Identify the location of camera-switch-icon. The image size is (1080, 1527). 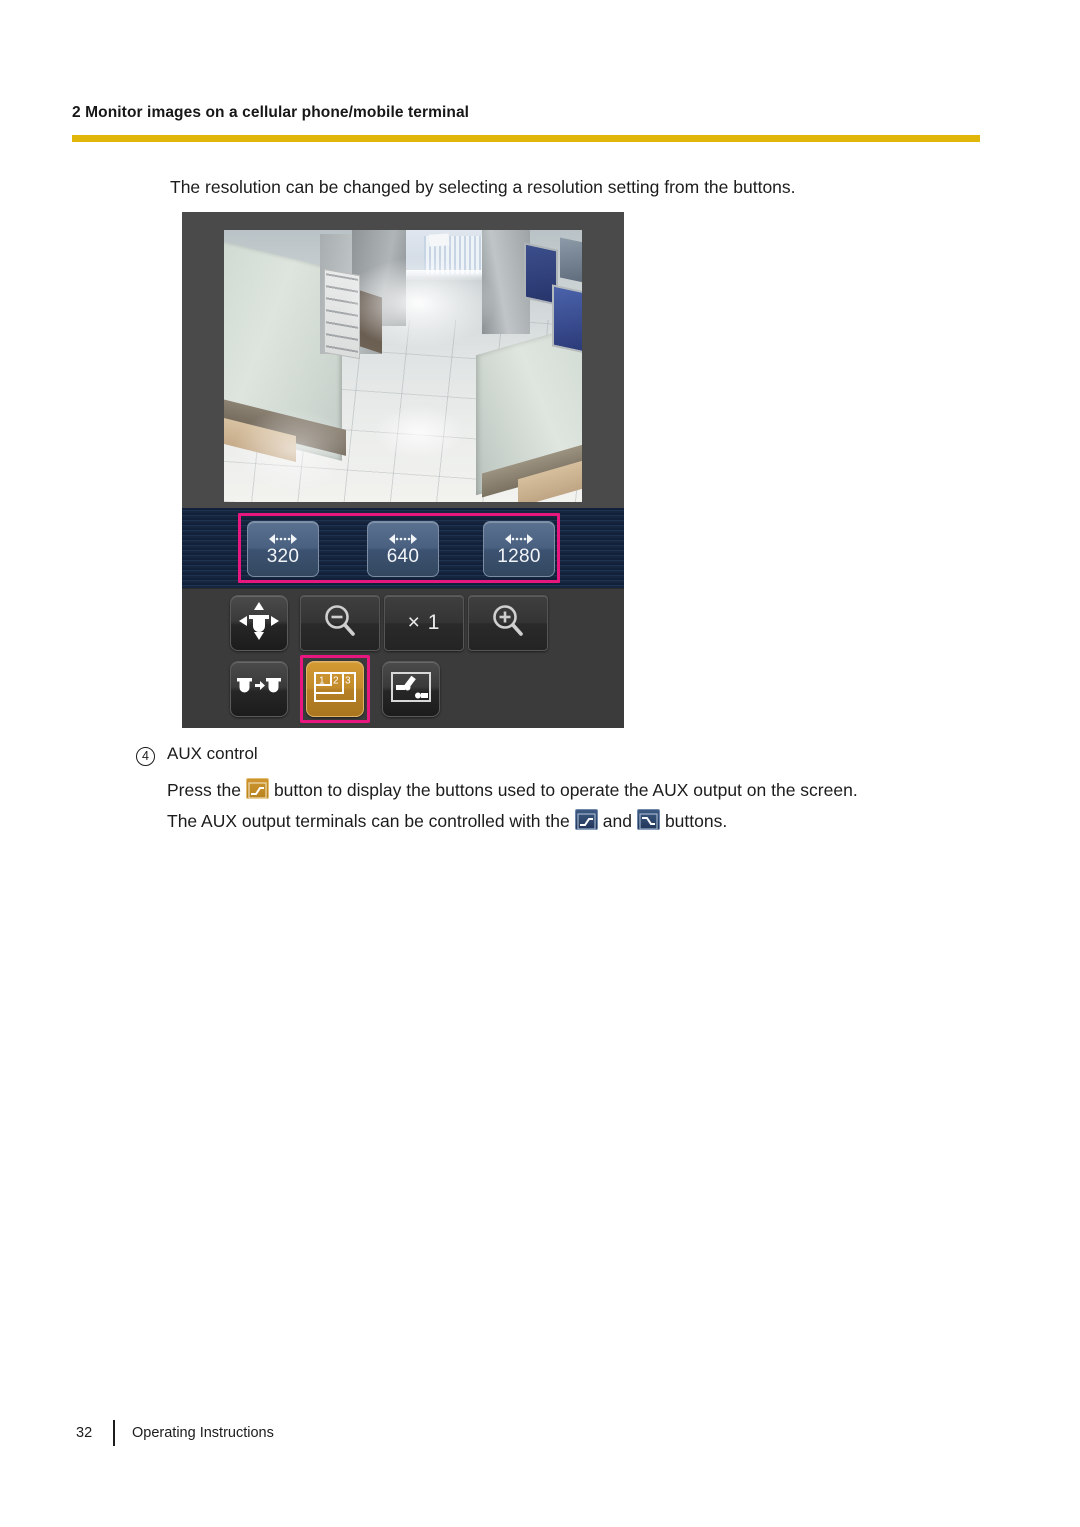
(259, 689).